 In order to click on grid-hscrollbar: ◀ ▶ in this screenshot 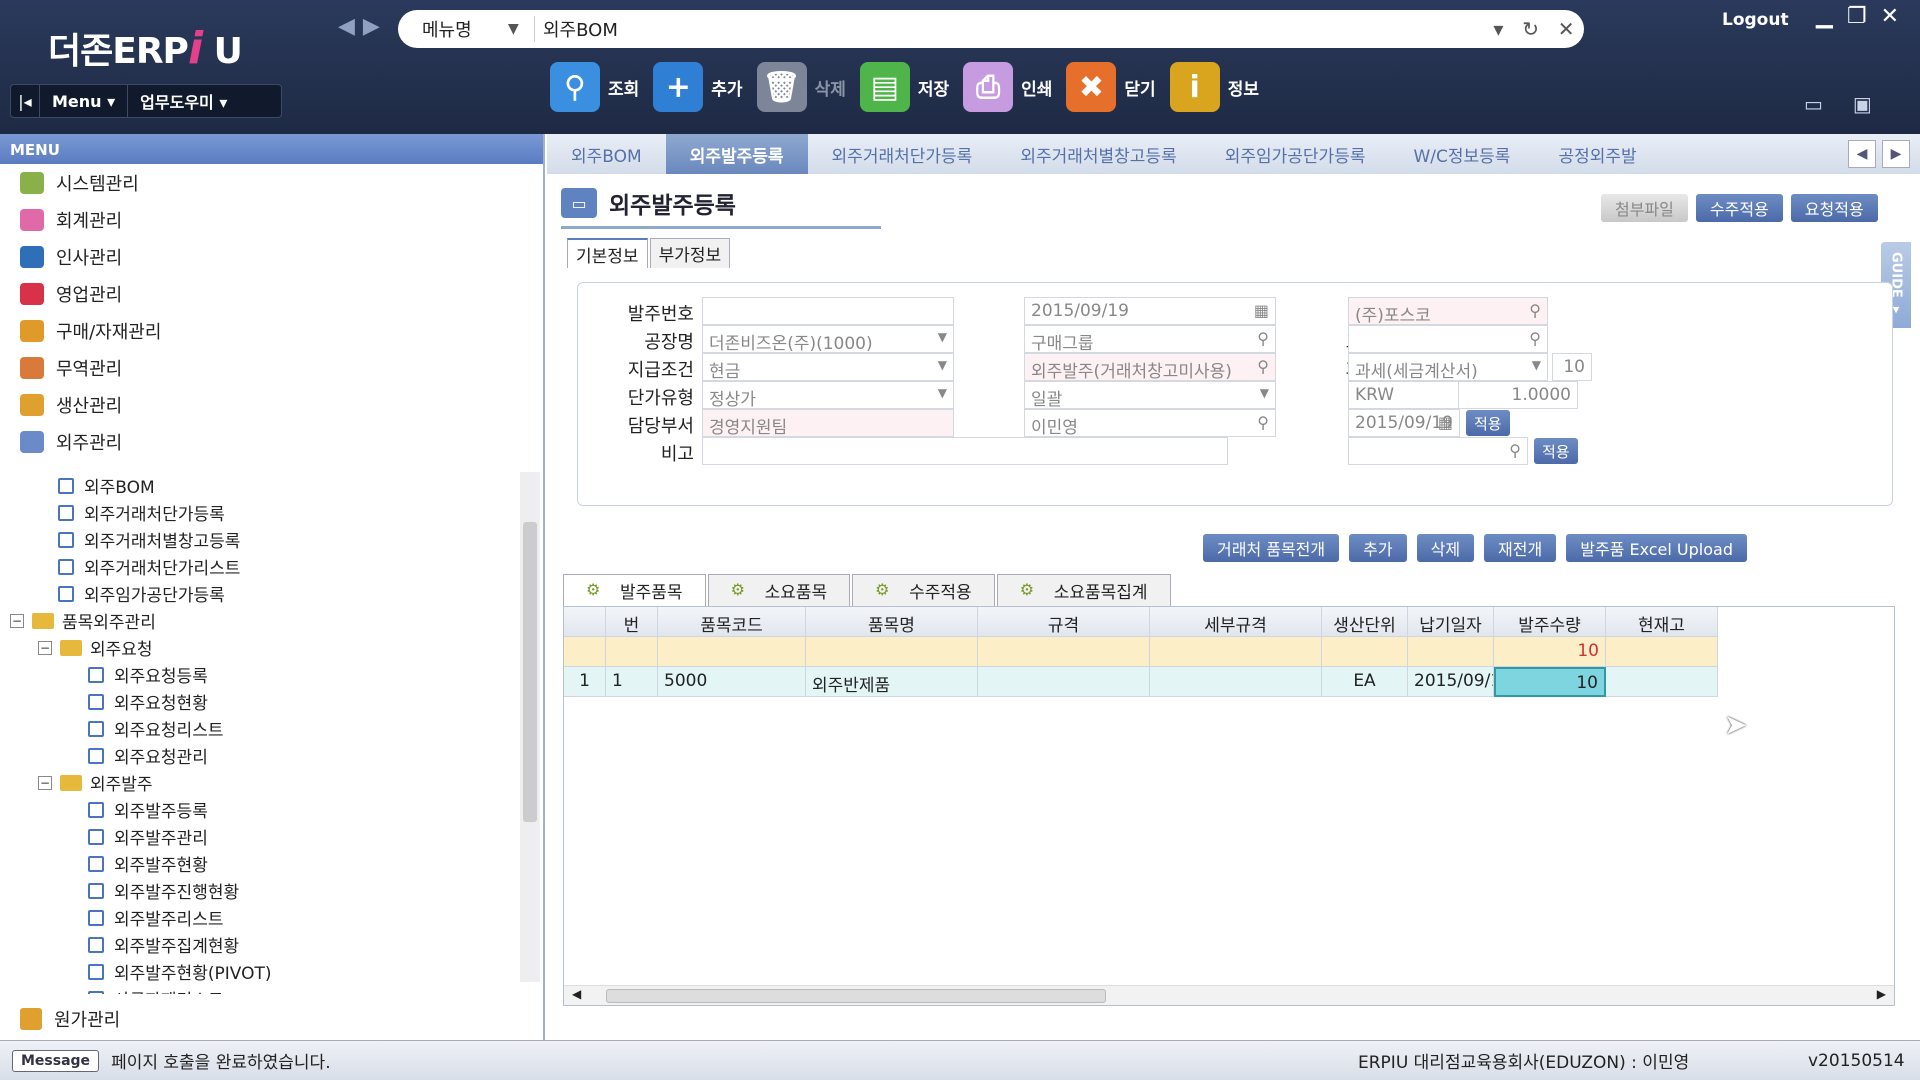, I will do `click(1229, 995)`.